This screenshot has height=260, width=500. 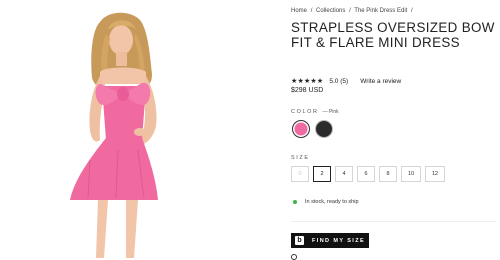 What do you see at coordinates (435, 174) in the screenshot?
I see `size-option-12: 12` at bounding box center [435, 174].